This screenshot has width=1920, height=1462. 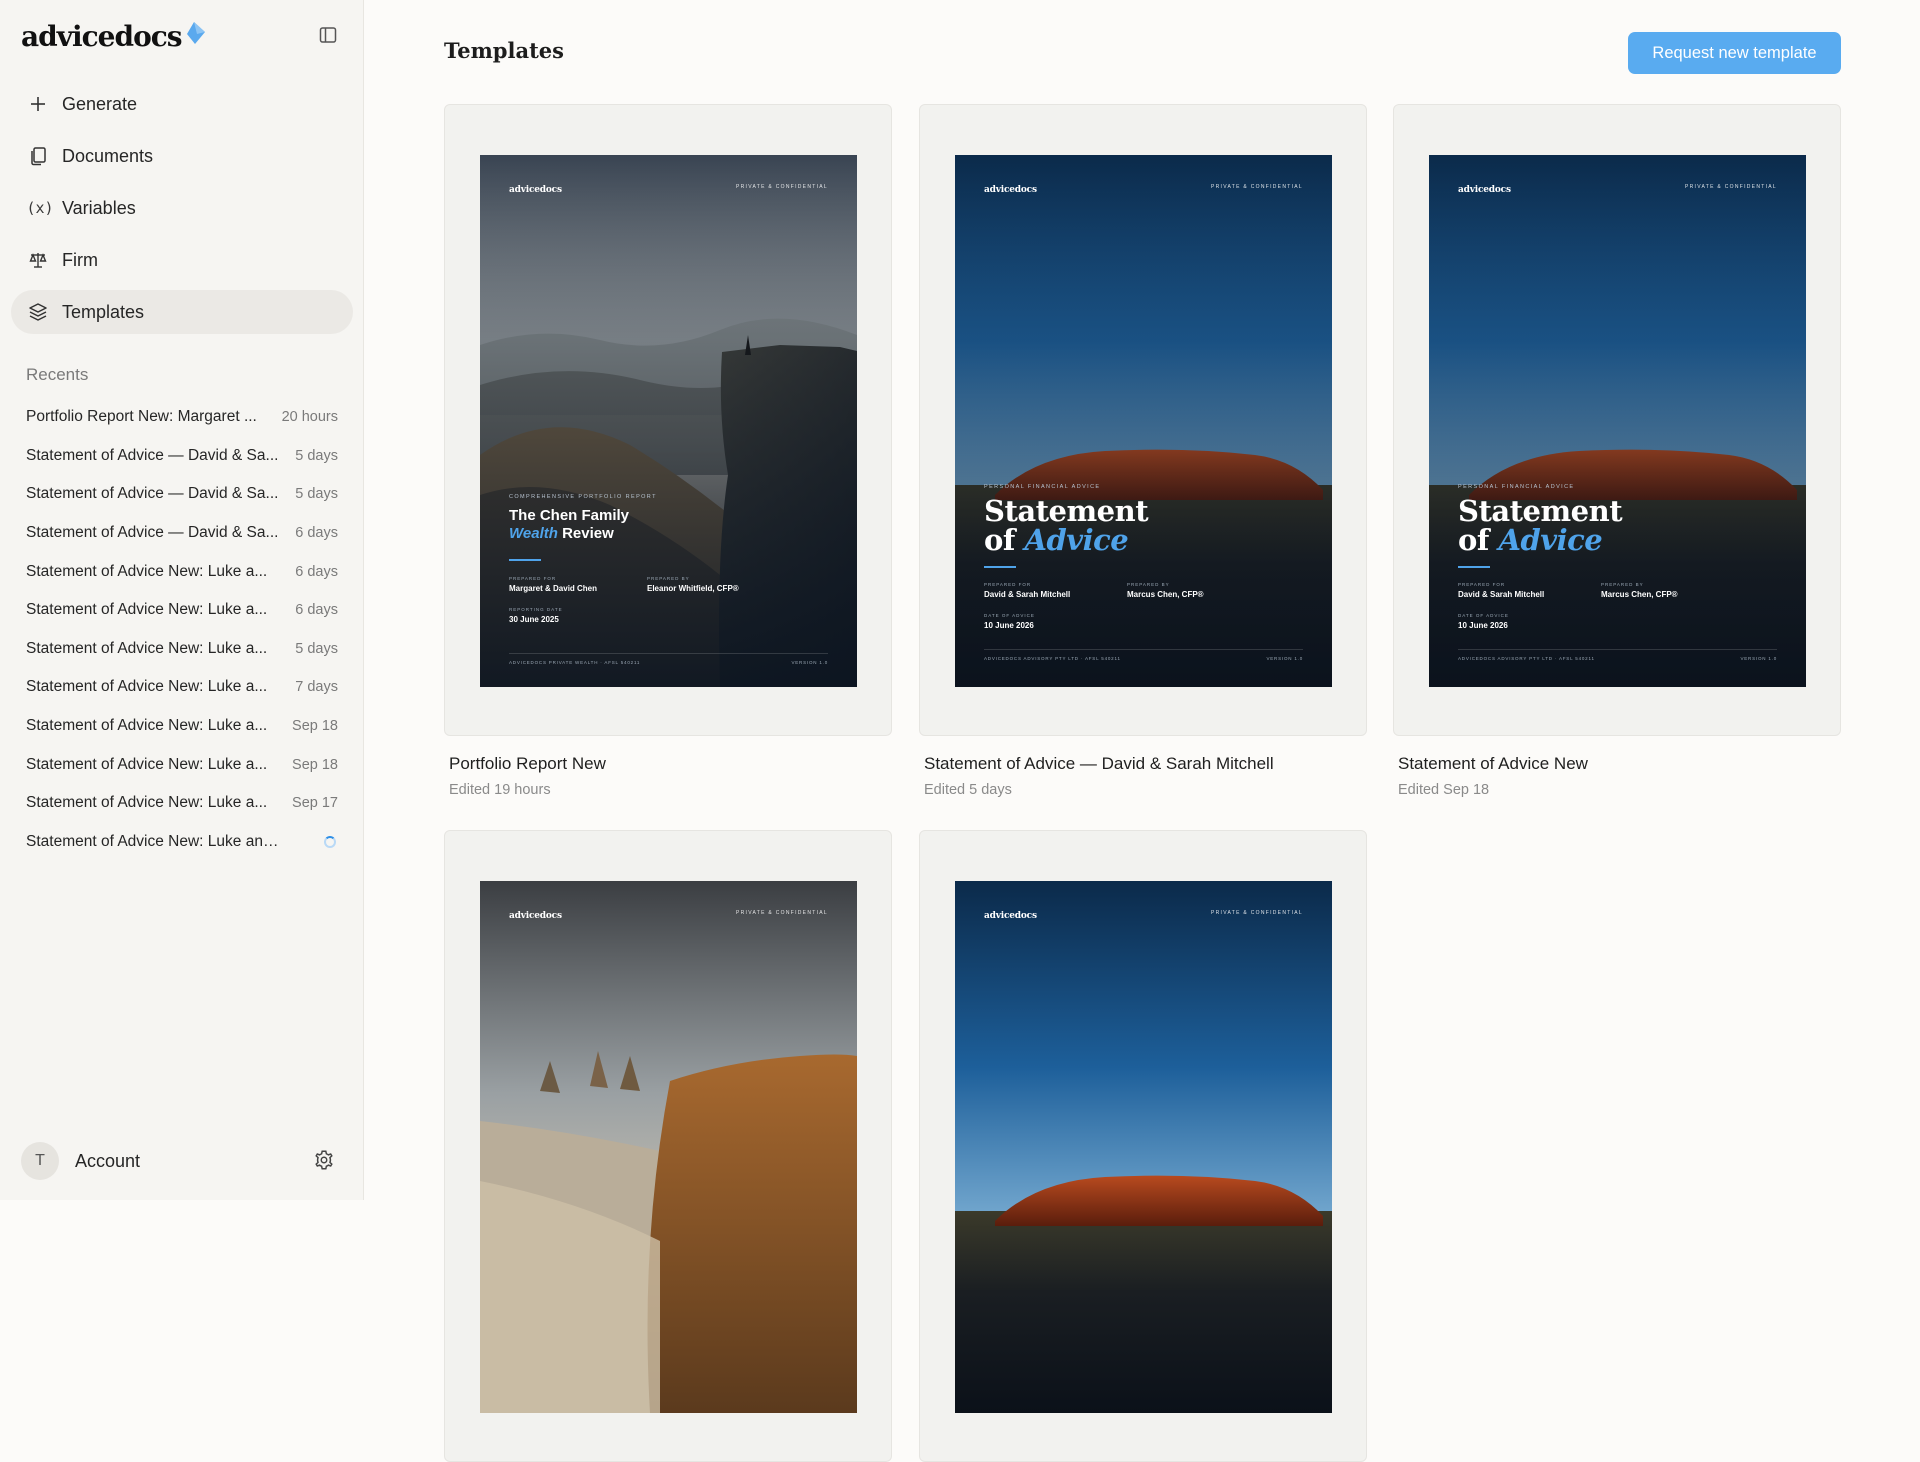 I want to click on request-template-button: Request new template, so click(x=1734, y=53).